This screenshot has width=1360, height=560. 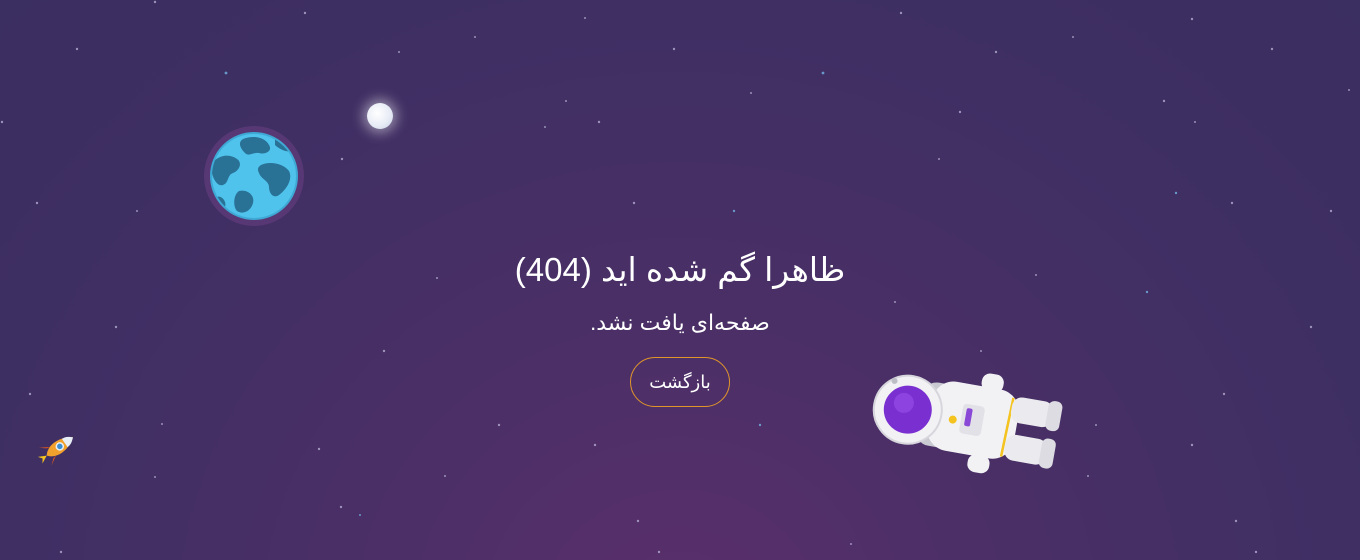 What do you see at coordinates (680, 322) in the screenshot?
I see `page-subtitle: صفحه‌ای یافت نشد.` at bounding box center [680, 322].